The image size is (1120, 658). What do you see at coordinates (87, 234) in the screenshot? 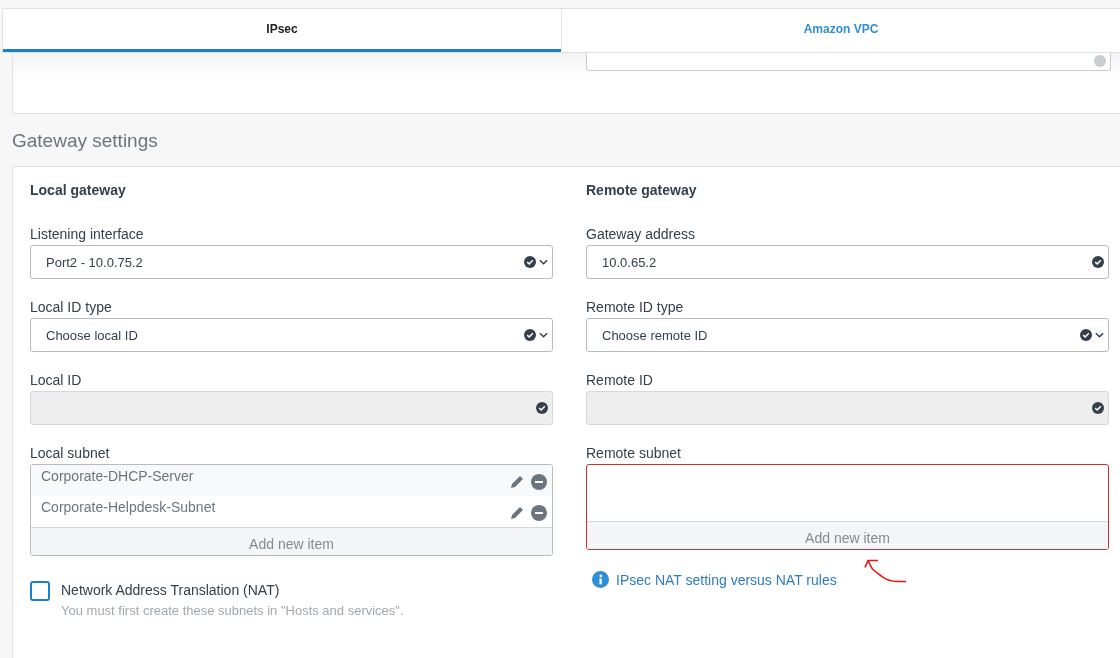
I see `field-label: Listening interface` at bounding box center [87, 234].